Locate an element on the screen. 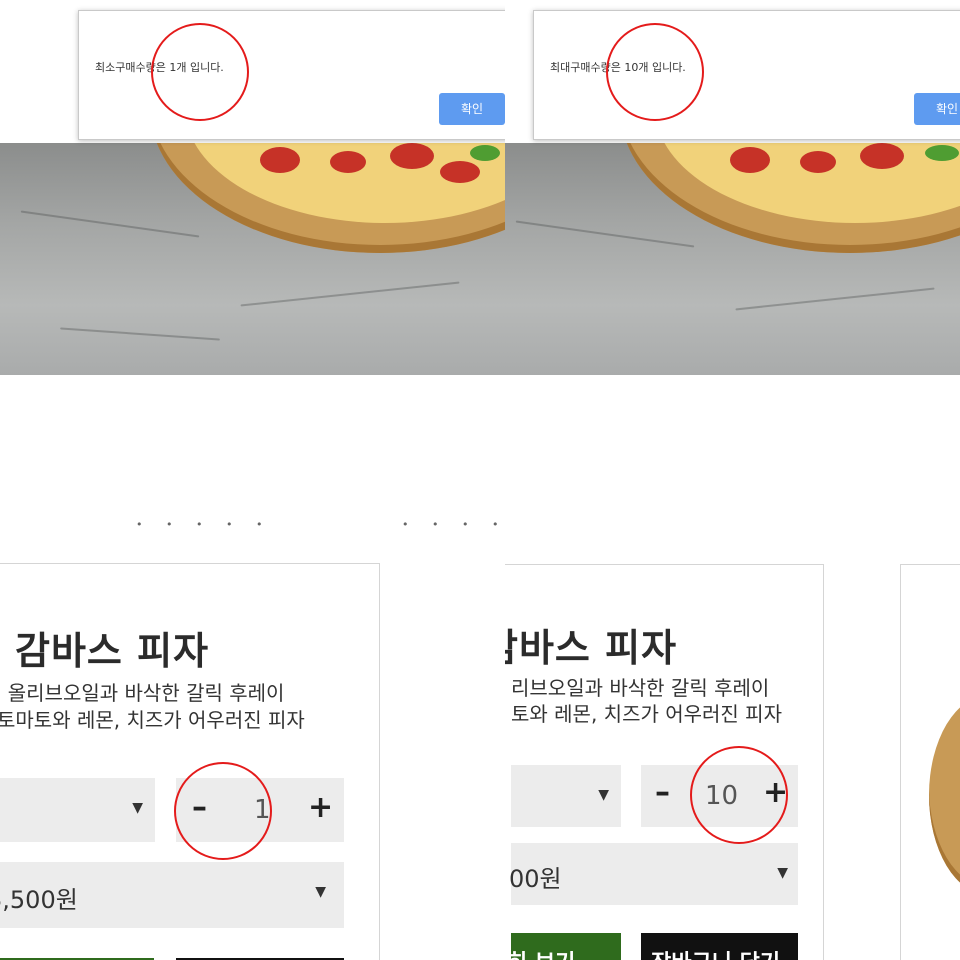 This screenshot has width=960, height=960. view-button-label: 히 보기 is located at coordinates (543, 952).